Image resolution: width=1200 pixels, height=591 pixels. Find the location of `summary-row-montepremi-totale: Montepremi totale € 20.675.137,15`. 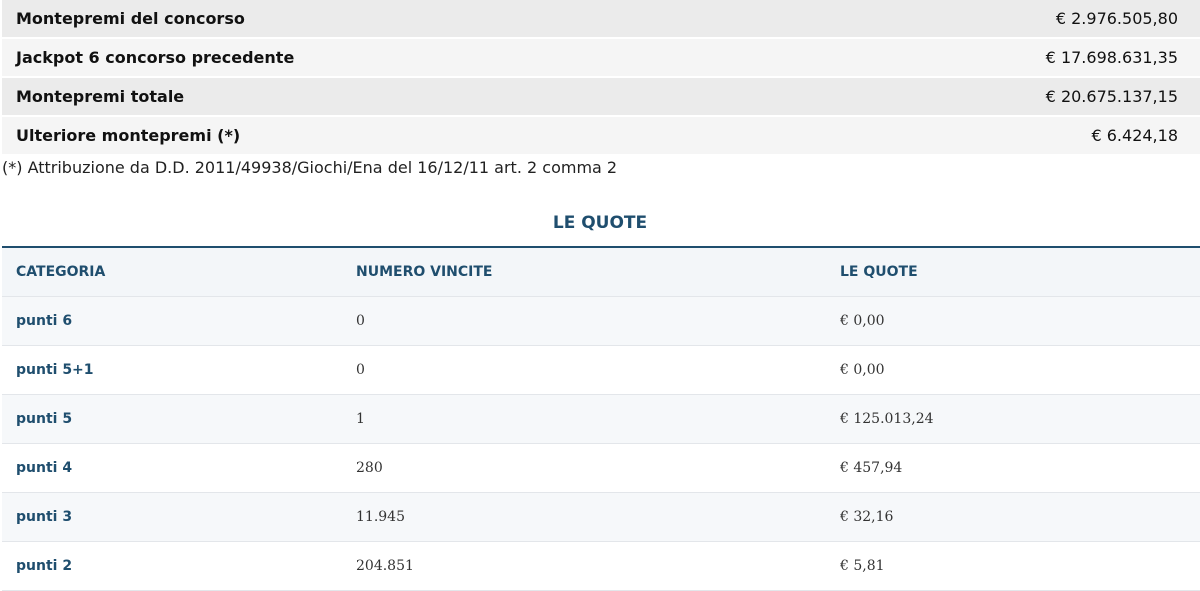

summary-row-montepremi-totale: Montepremi totale € 20.675.137,15 is located at coordinates (601, 96).